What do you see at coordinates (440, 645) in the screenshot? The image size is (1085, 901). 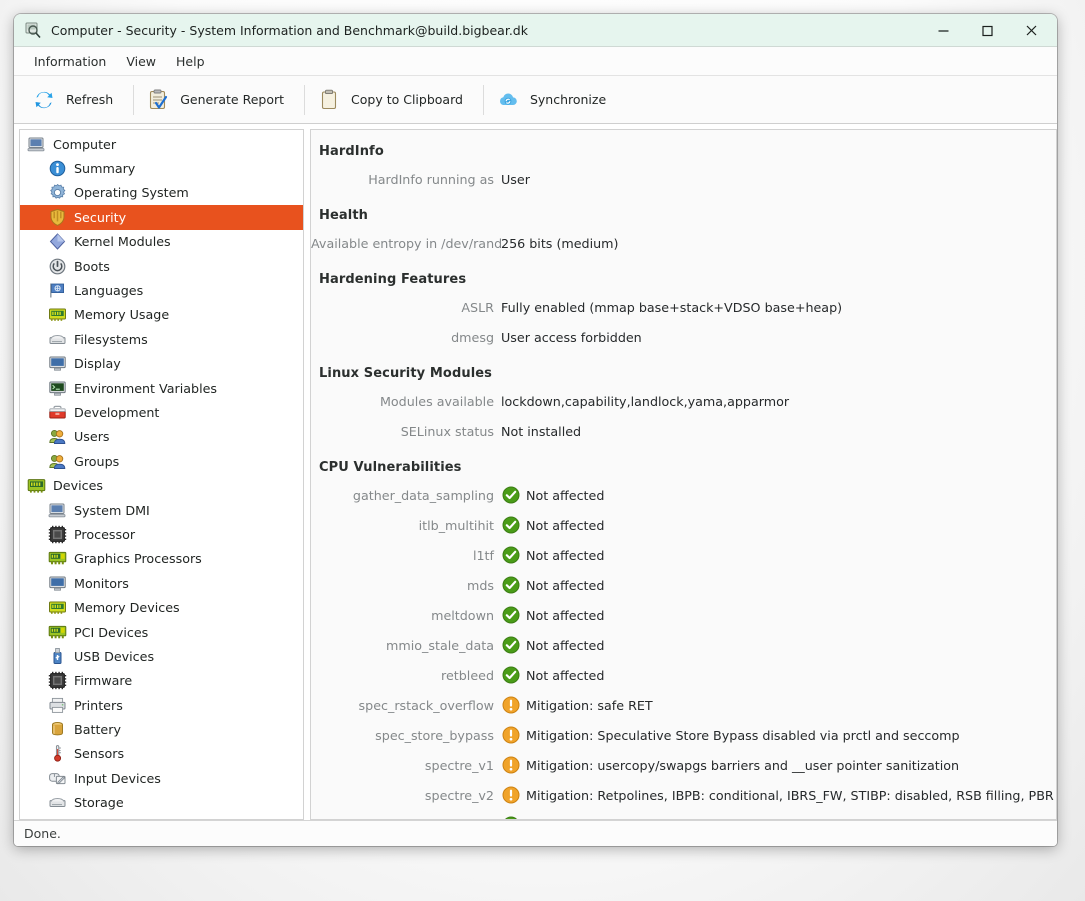 I see `detail-row-label: mmio_stale_data` at bounding box center [440, 645].